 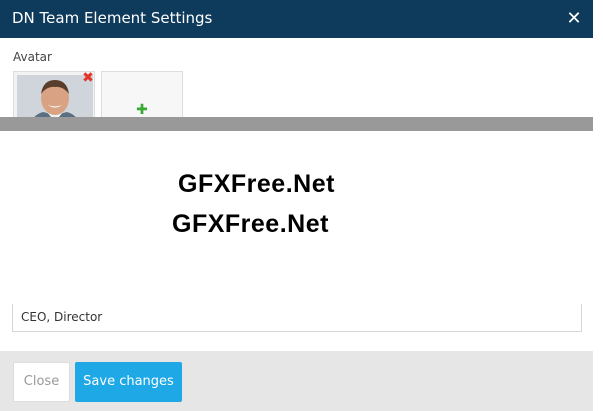 I want to click on dialog-titlebar: DN Team Element Settings ✕, so click(x=296, y=19).